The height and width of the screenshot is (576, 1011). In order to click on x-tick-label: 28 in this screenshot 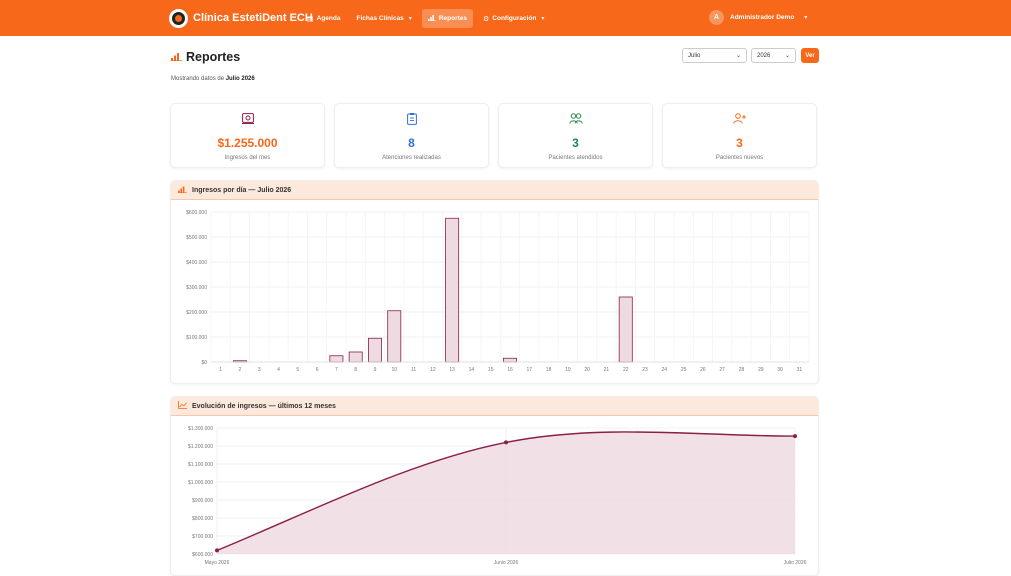, I will do `click(742, 370)`.